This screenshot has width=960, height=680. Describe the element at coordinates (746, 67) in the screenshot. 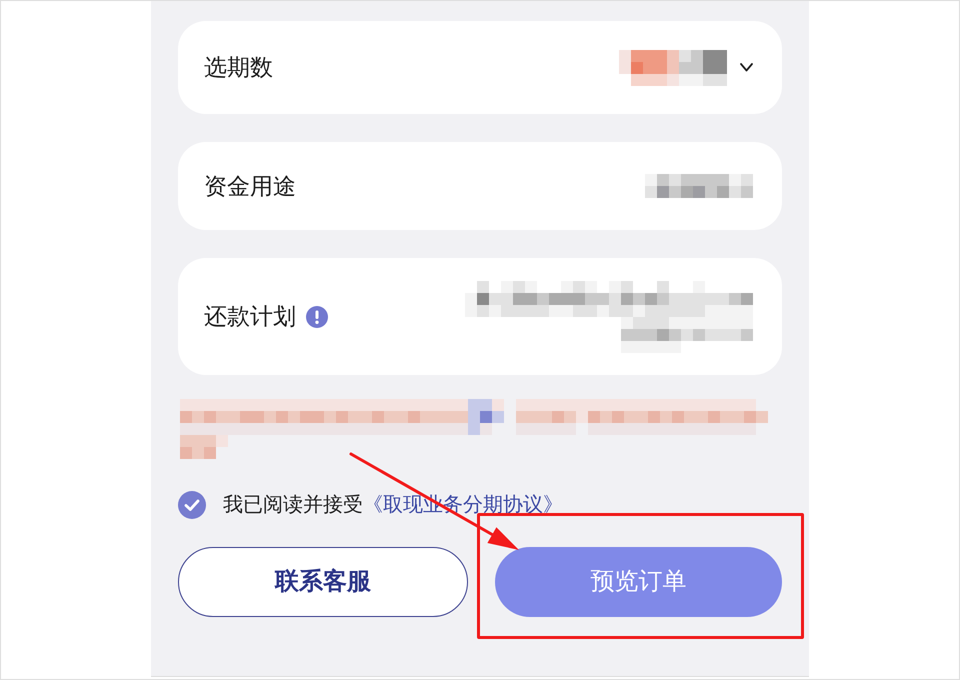

I see `chevron-down-icon` at that location.